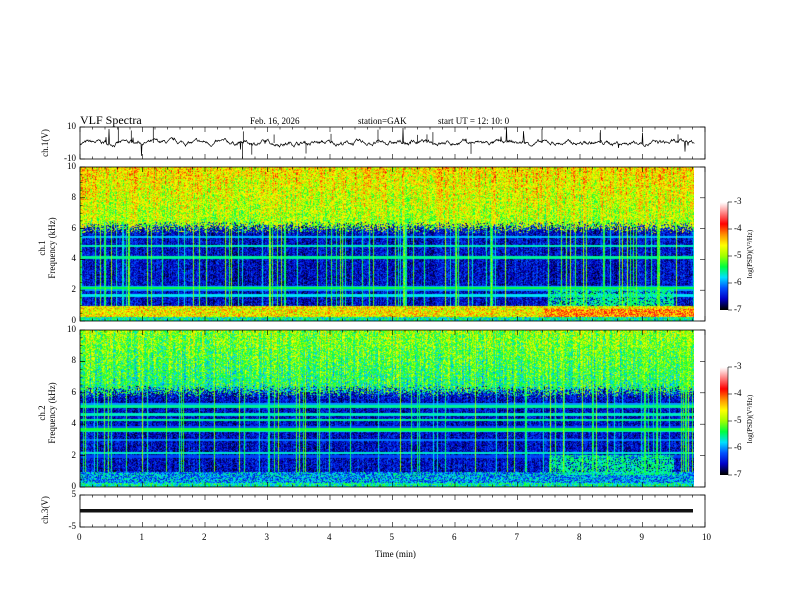 Image resolution: width=792 pixels, height=612 pixels. I want to click on ch2-spec-ylabel-top: ch.2, so click(42, 413).